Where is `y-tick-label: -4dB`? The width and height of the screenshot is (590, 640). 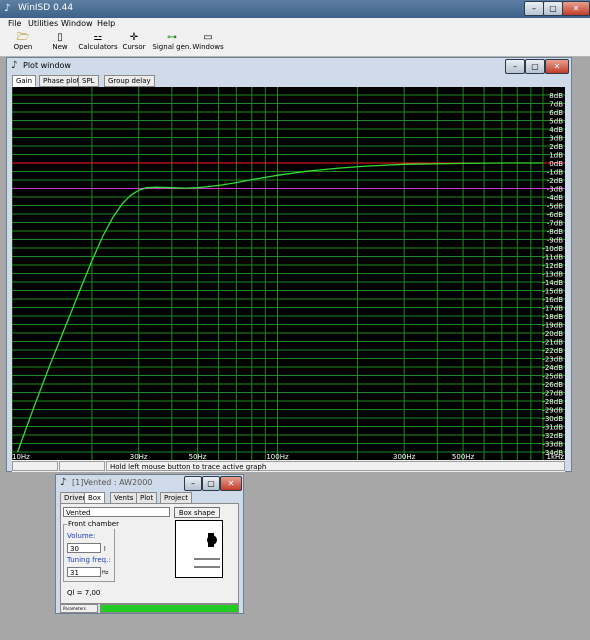 y-tick-label: -4dB is located at coordinates (555, 198).